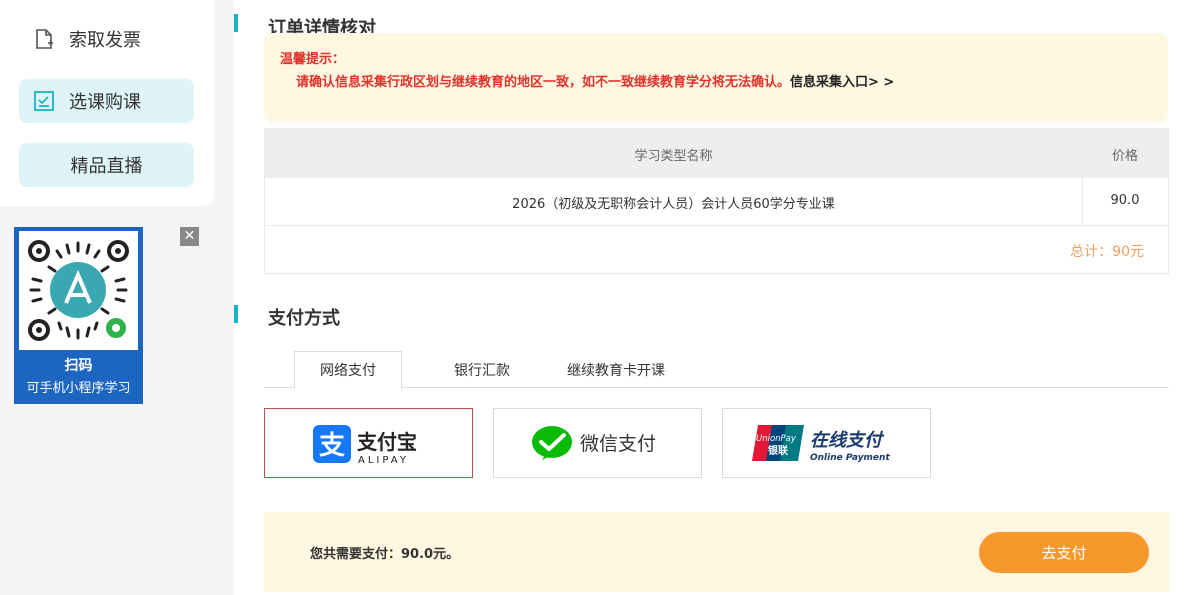  I want to click on pay-button: 去支付, so click(1064, 552).